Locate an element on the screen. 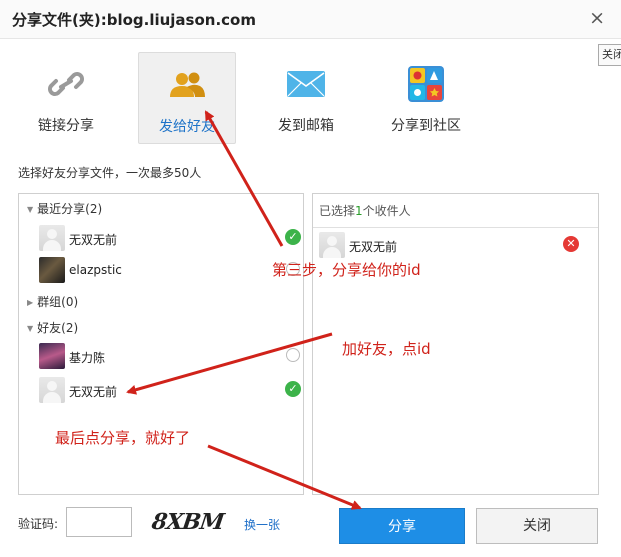 The height and width of the screenshot is (557, 621). friends-icon is located at coordinates (187, 84).